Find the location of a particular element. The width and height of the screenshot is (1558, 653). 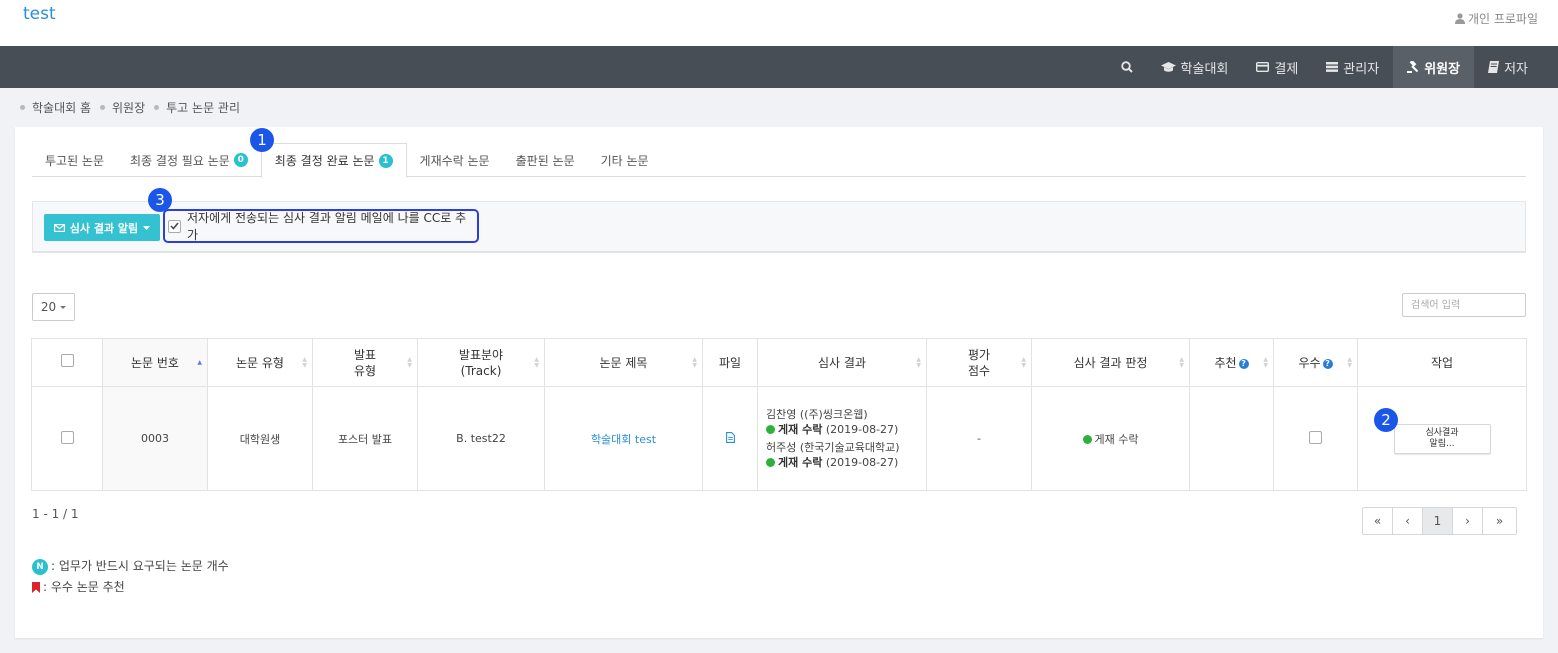

cell-title: 학술대회 test is located at coordinates (623, 438).